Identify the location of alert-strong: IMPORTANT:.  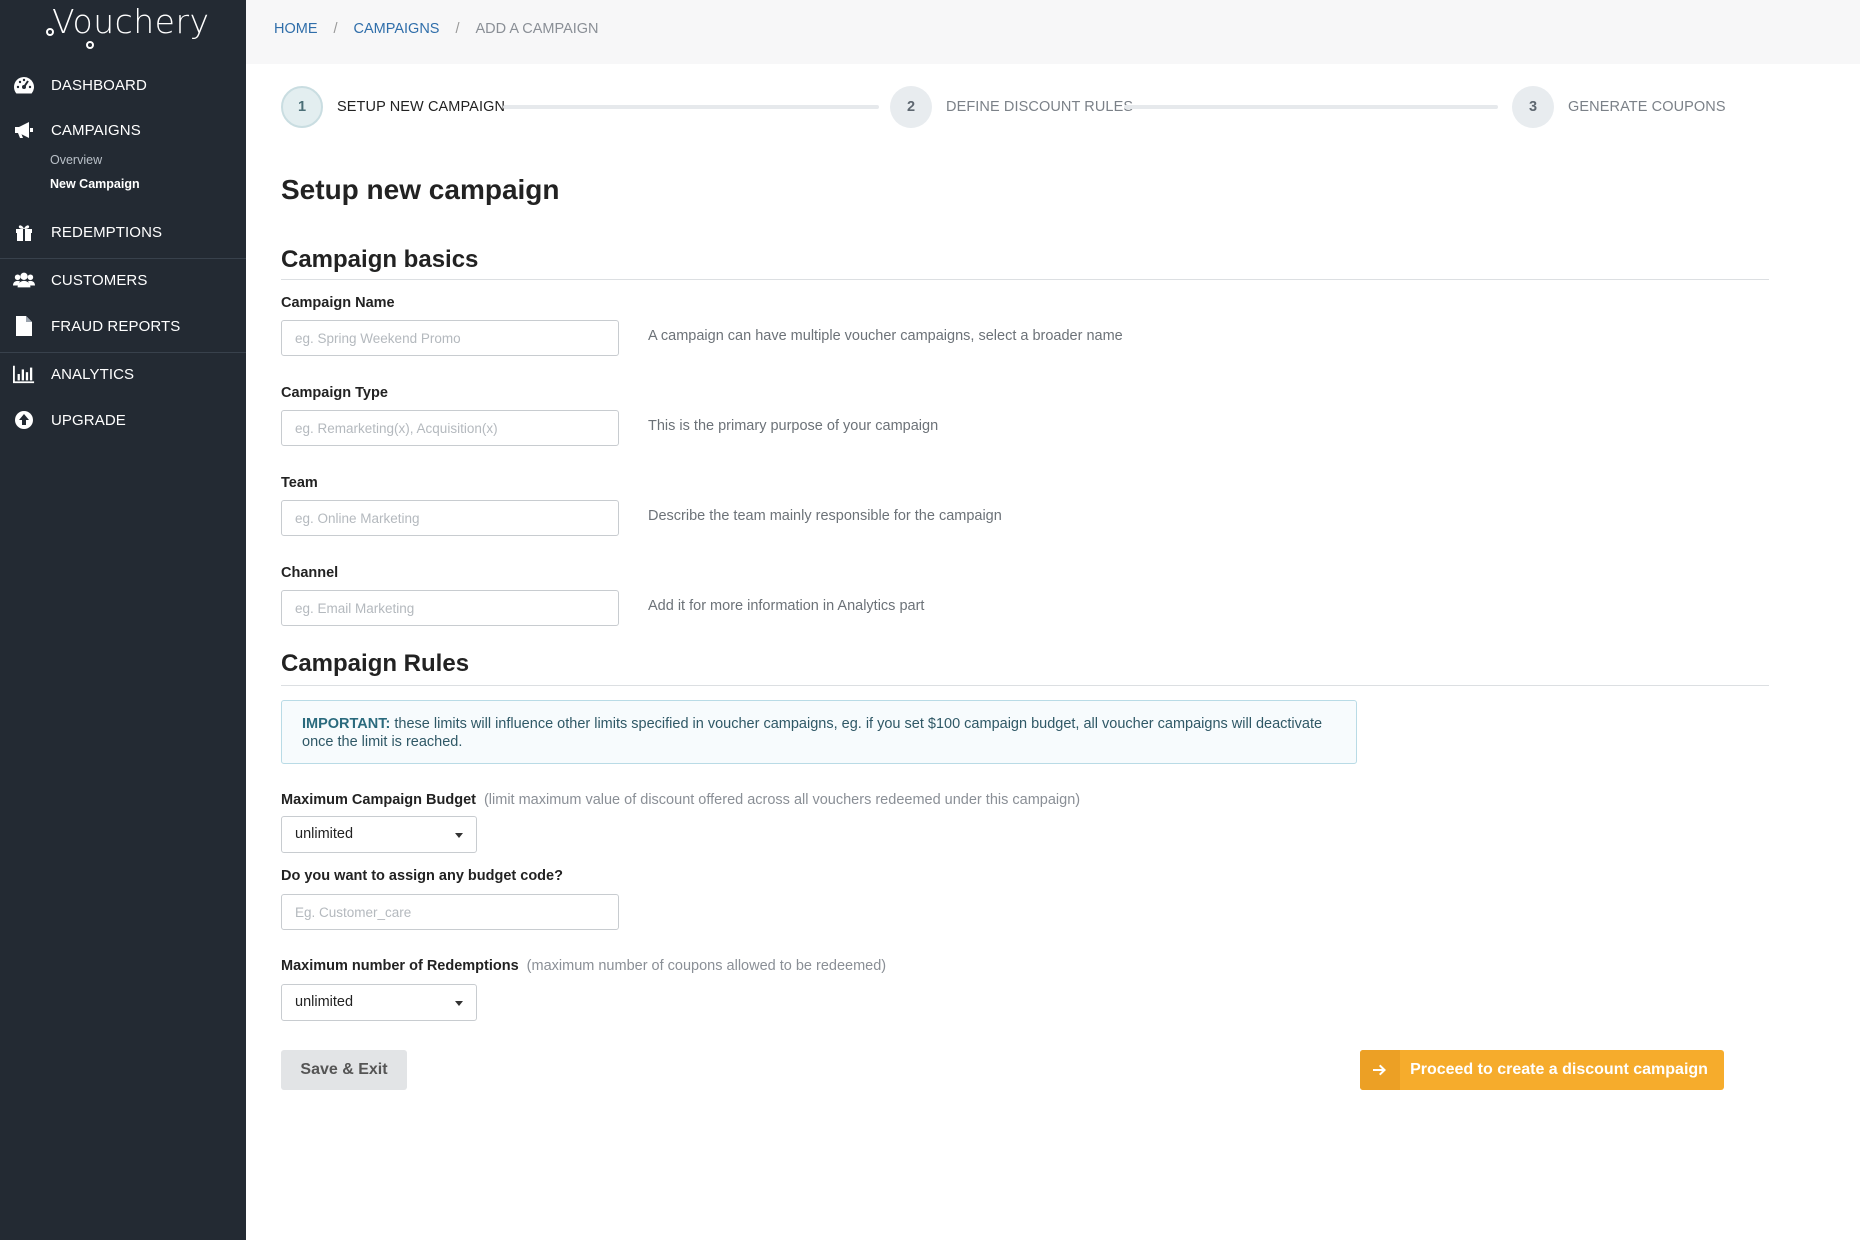
(346, 724).